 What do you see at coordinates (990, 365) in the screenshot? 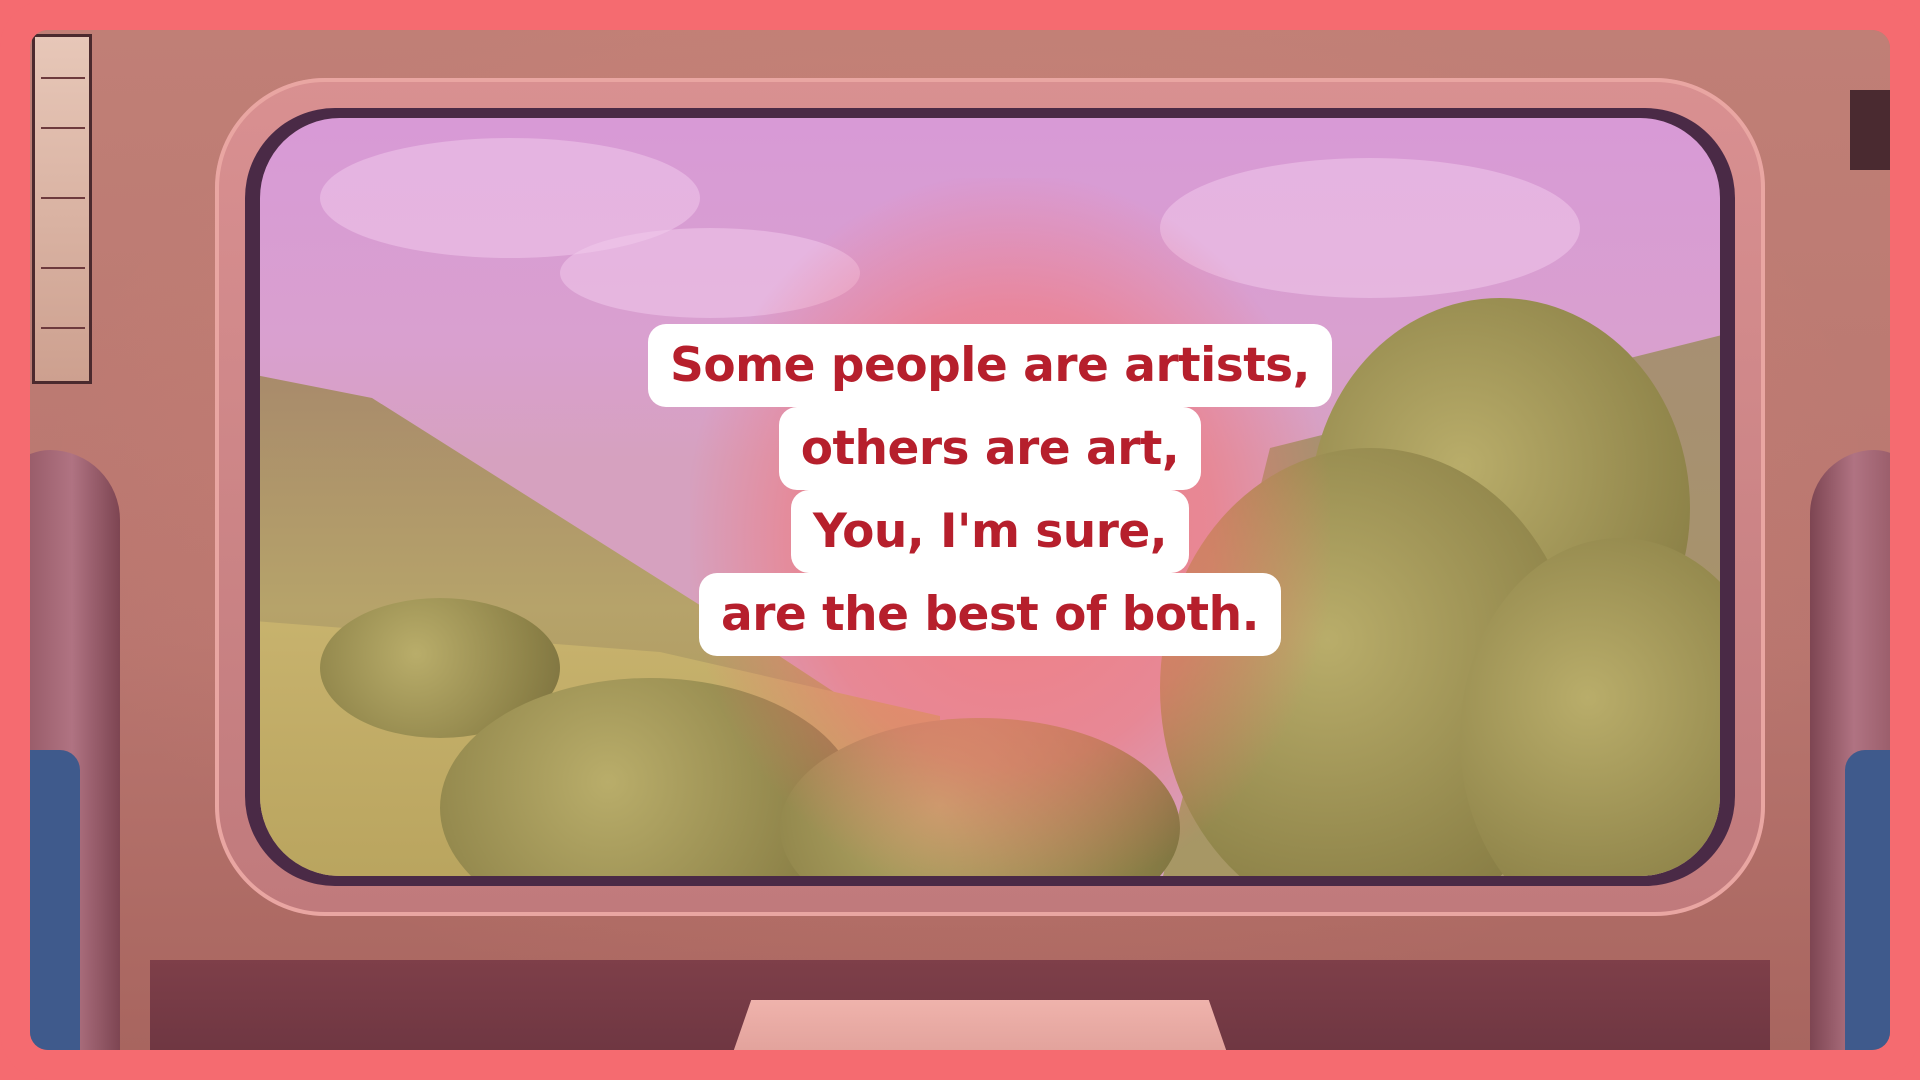
I see `quote-line-1: Some people are artists,` at bounding box center [990, 365].